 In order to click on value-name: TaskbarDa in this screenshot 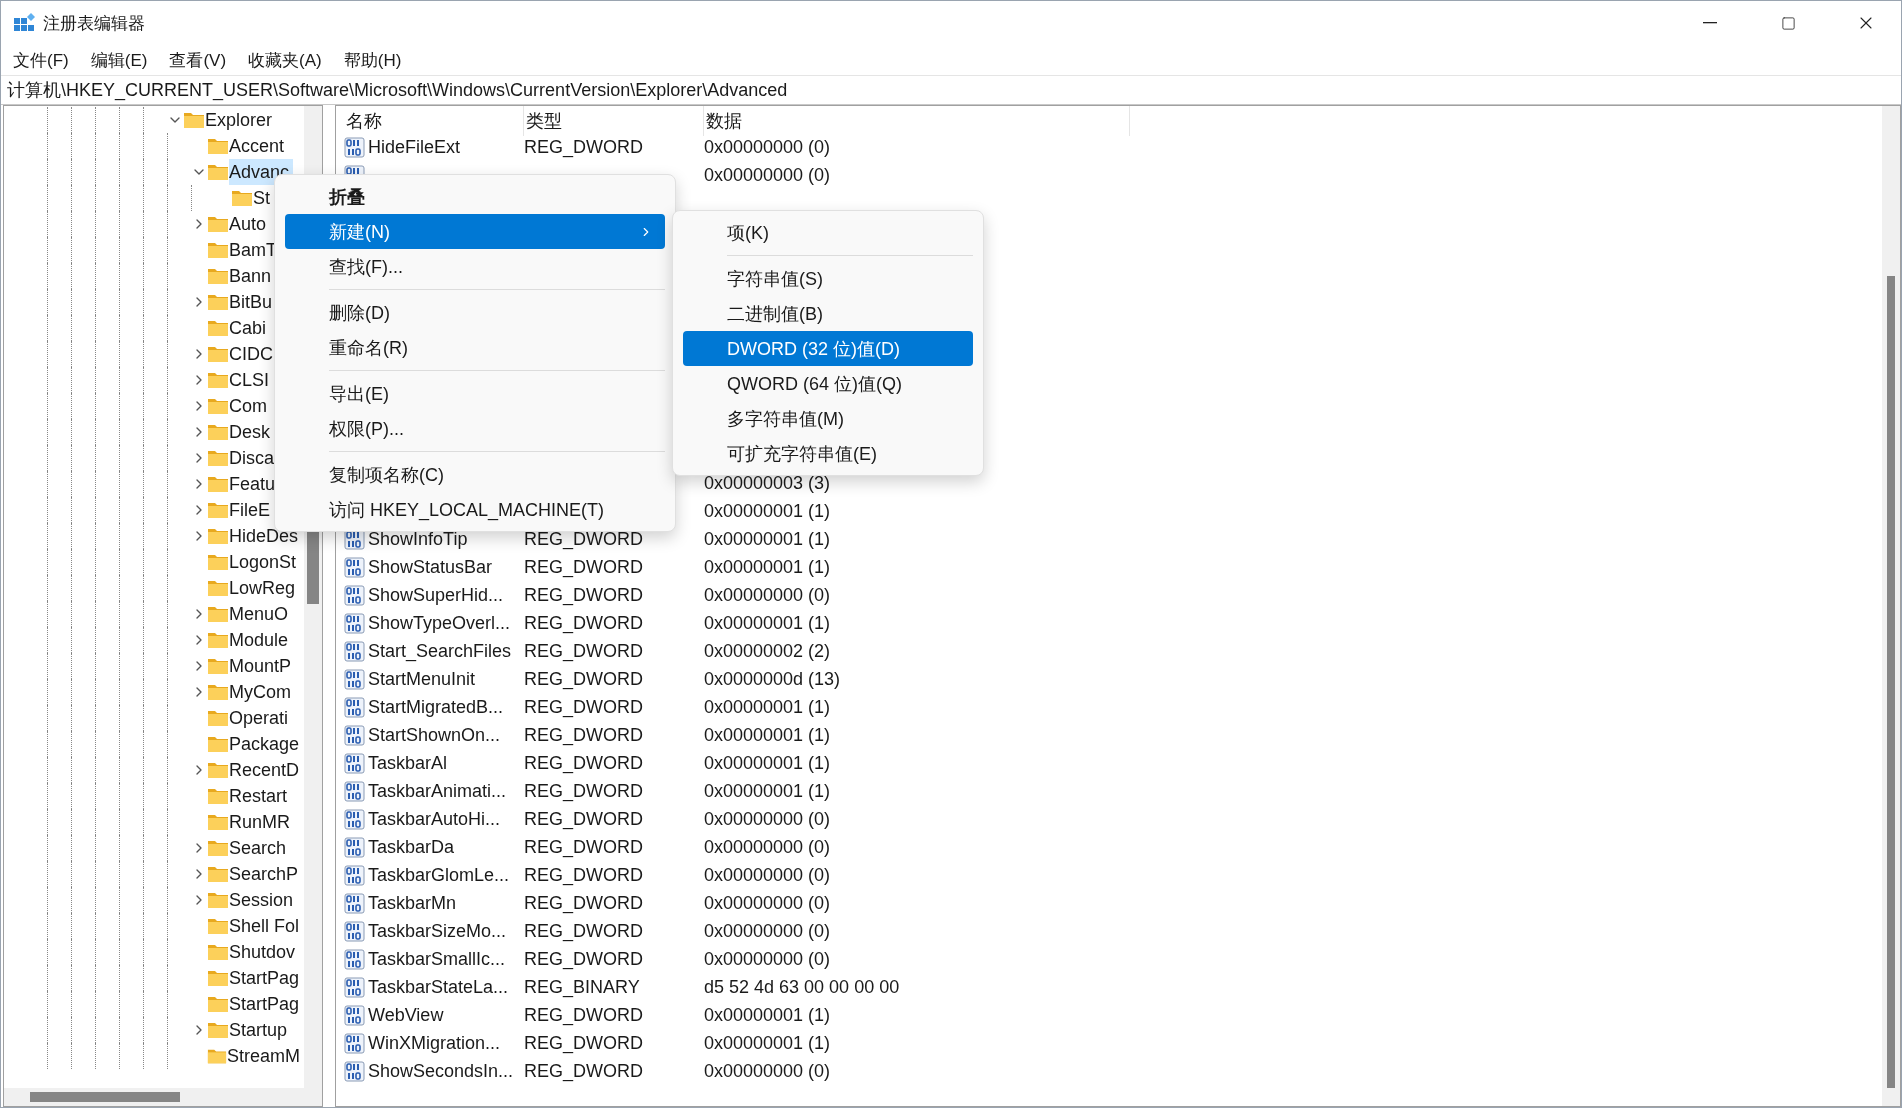, I will do `click(411, 847)`.